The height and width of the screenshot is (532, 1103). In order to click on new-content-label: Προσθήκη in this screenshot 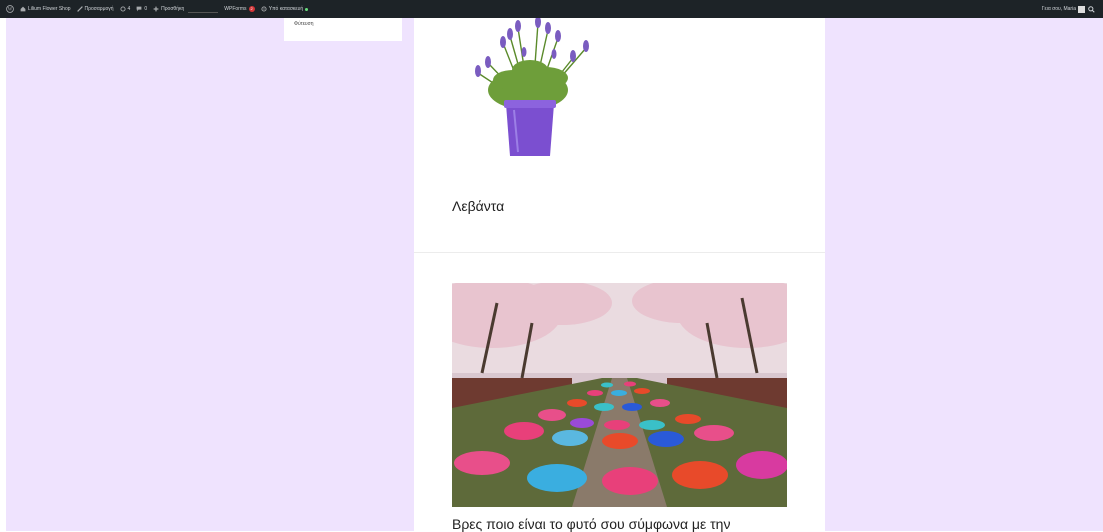, I will do `click(173, 9)`.